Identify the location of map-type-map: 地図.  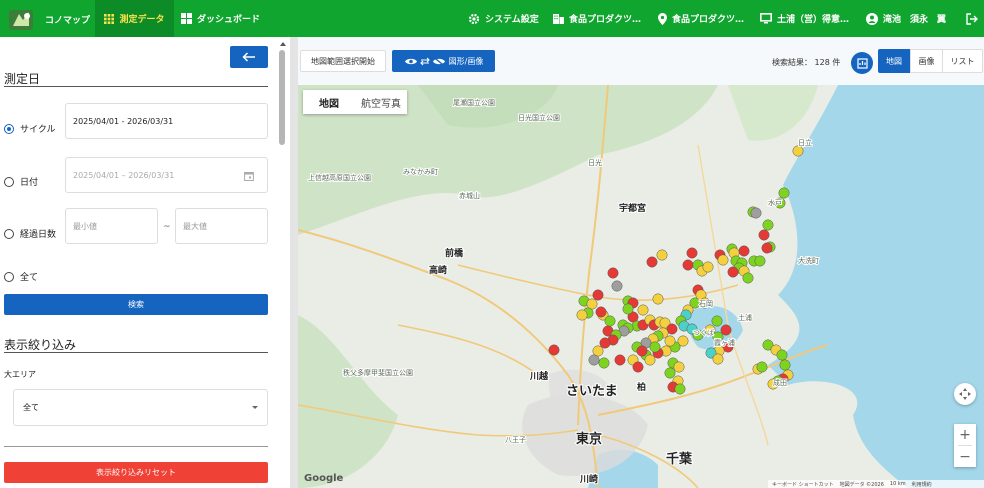
(329, 102).